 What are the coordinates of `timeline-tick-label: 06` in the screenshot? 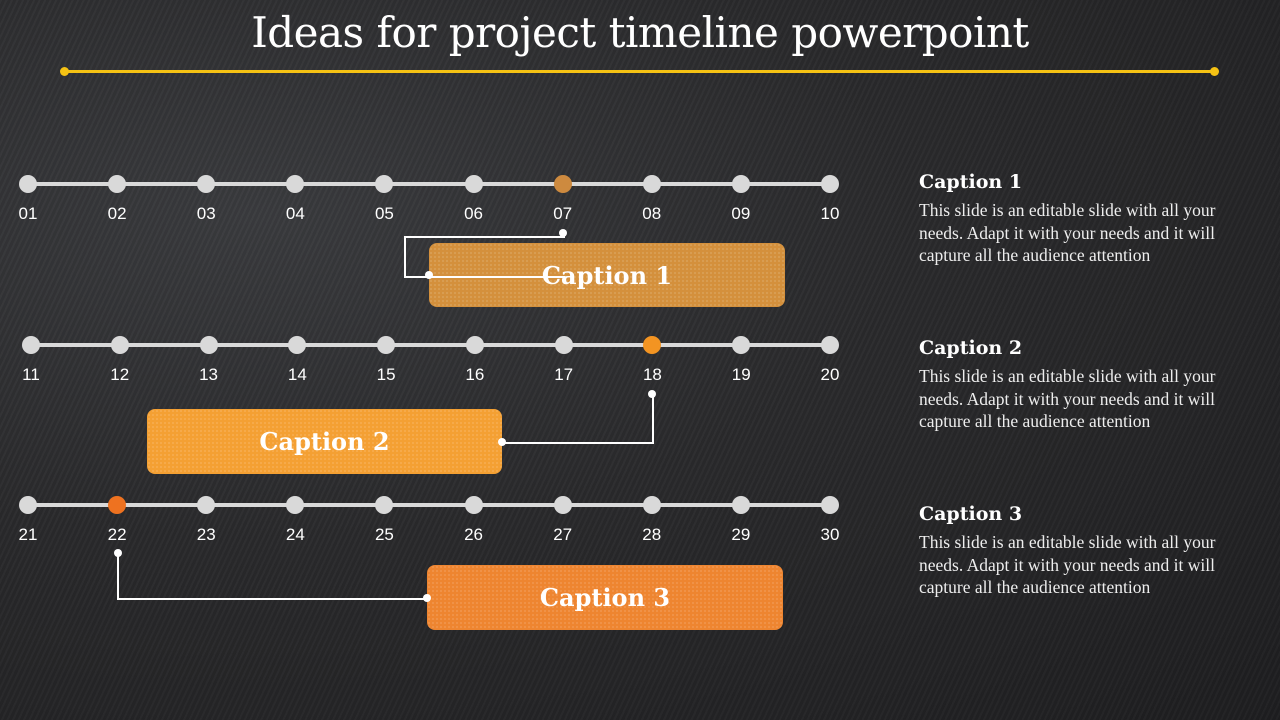 It's located at (474, 213).